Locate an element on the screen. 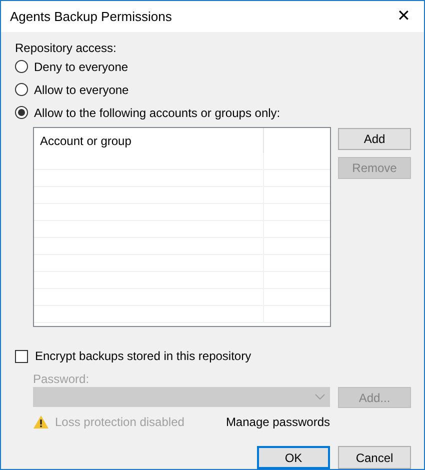 The height and width of the screenshot is (470, 425). password-label: Password: is located at coordinates (61, 378).